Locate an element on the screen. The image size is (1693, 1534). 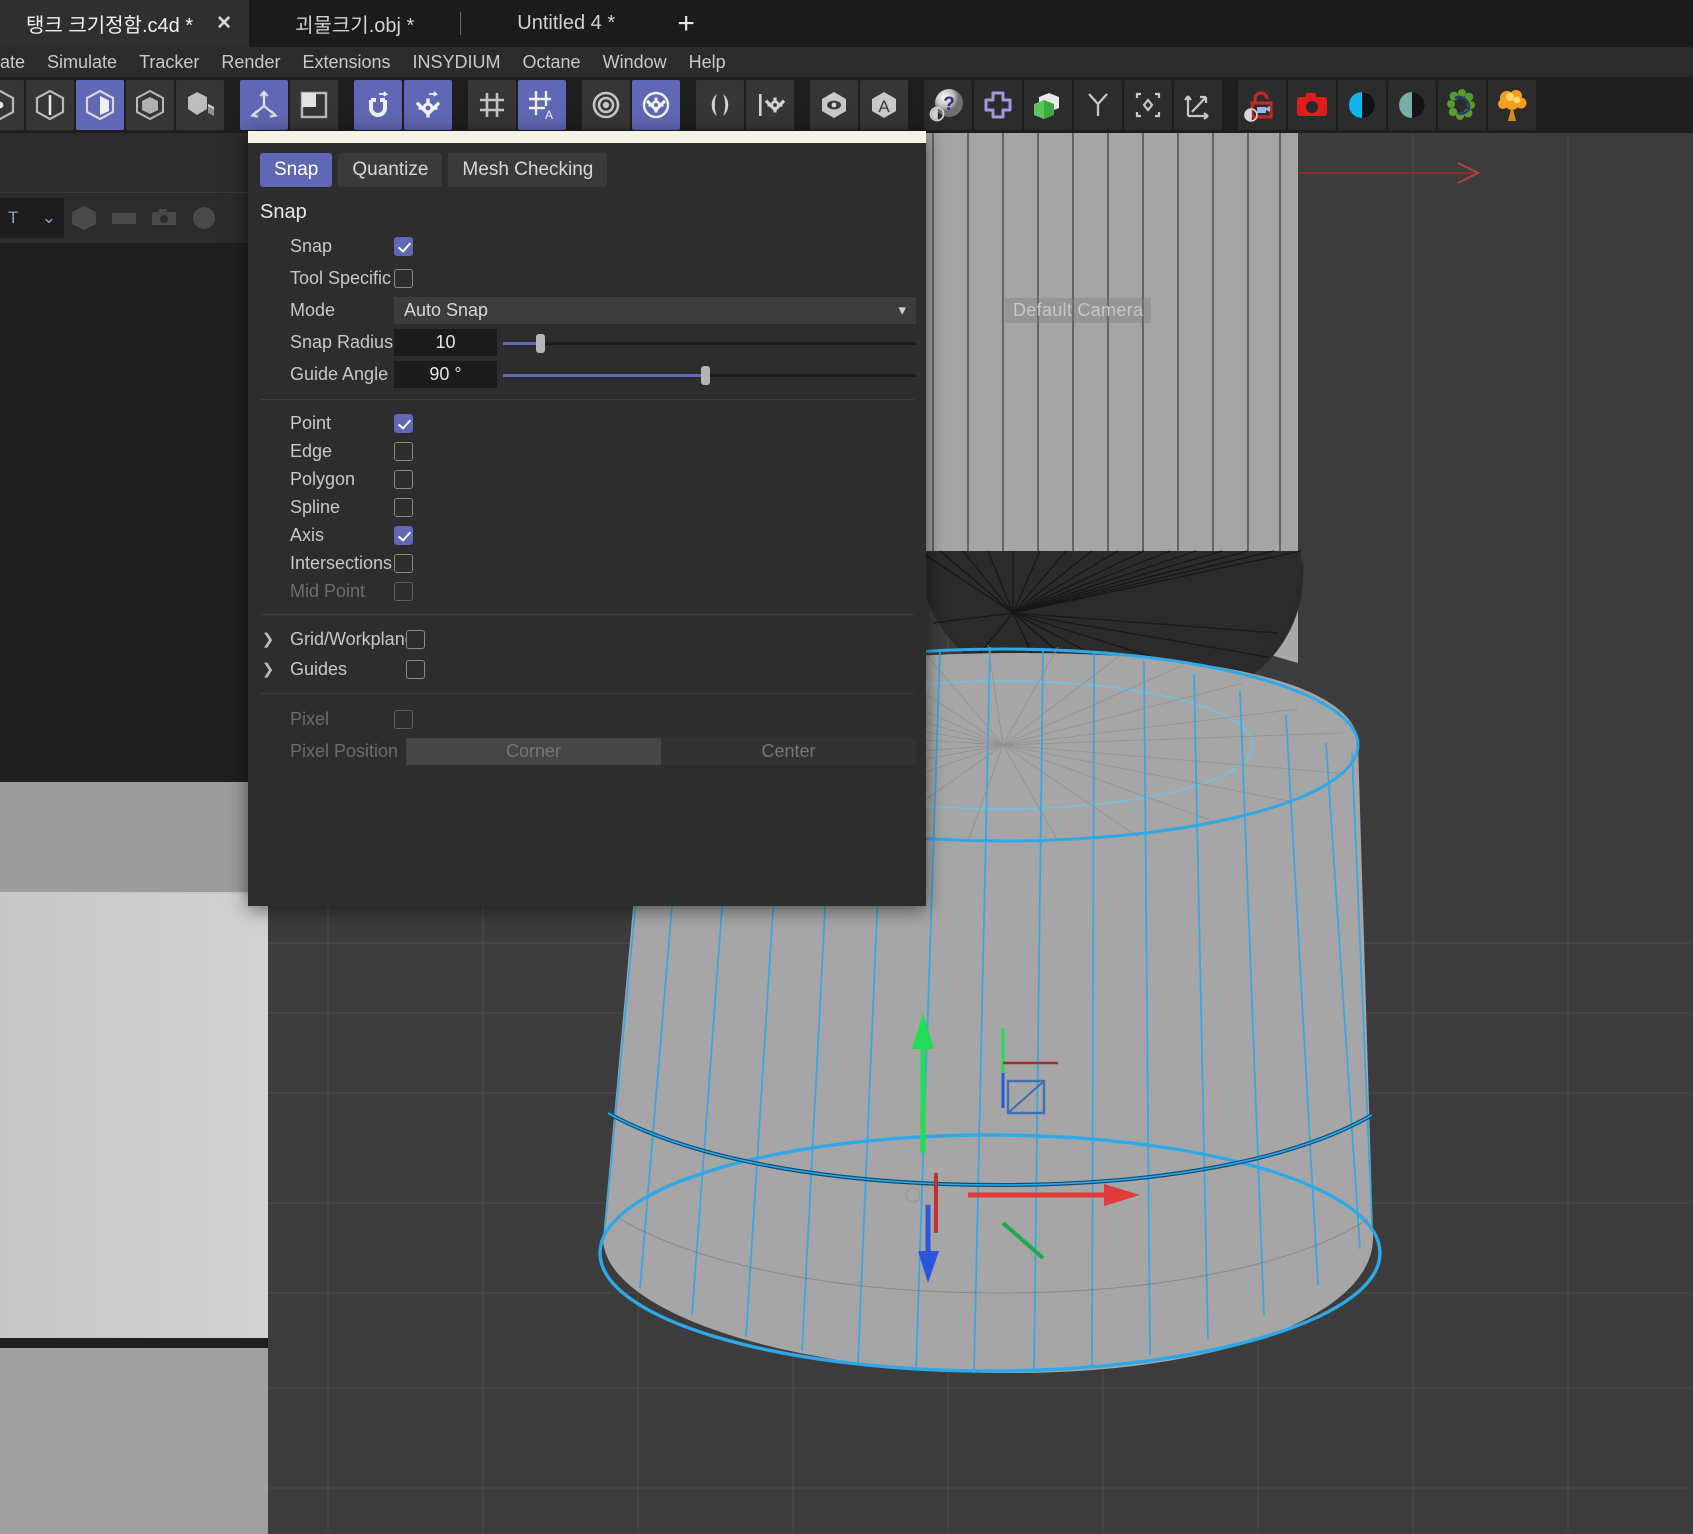
menu-item-simulate: Simulate is located at coordinates (82, 62).